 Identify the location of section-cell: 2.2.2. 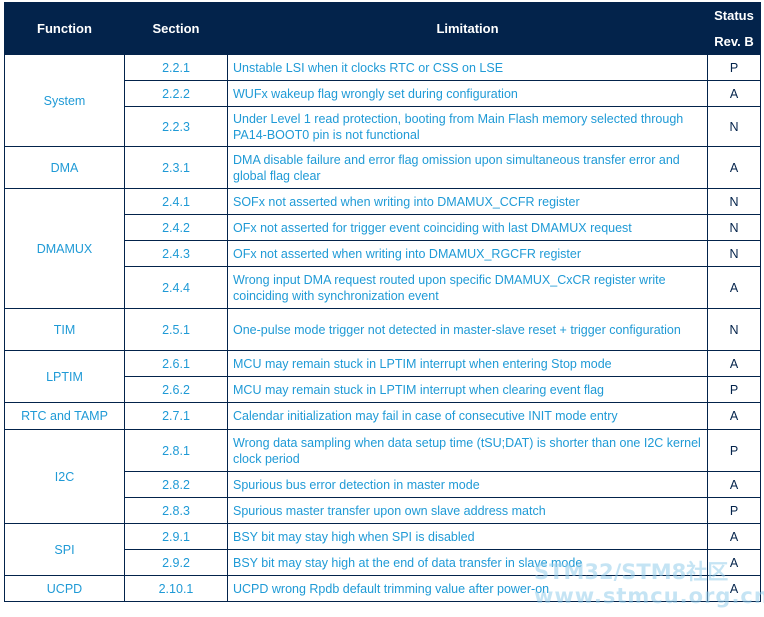
(176, 93).